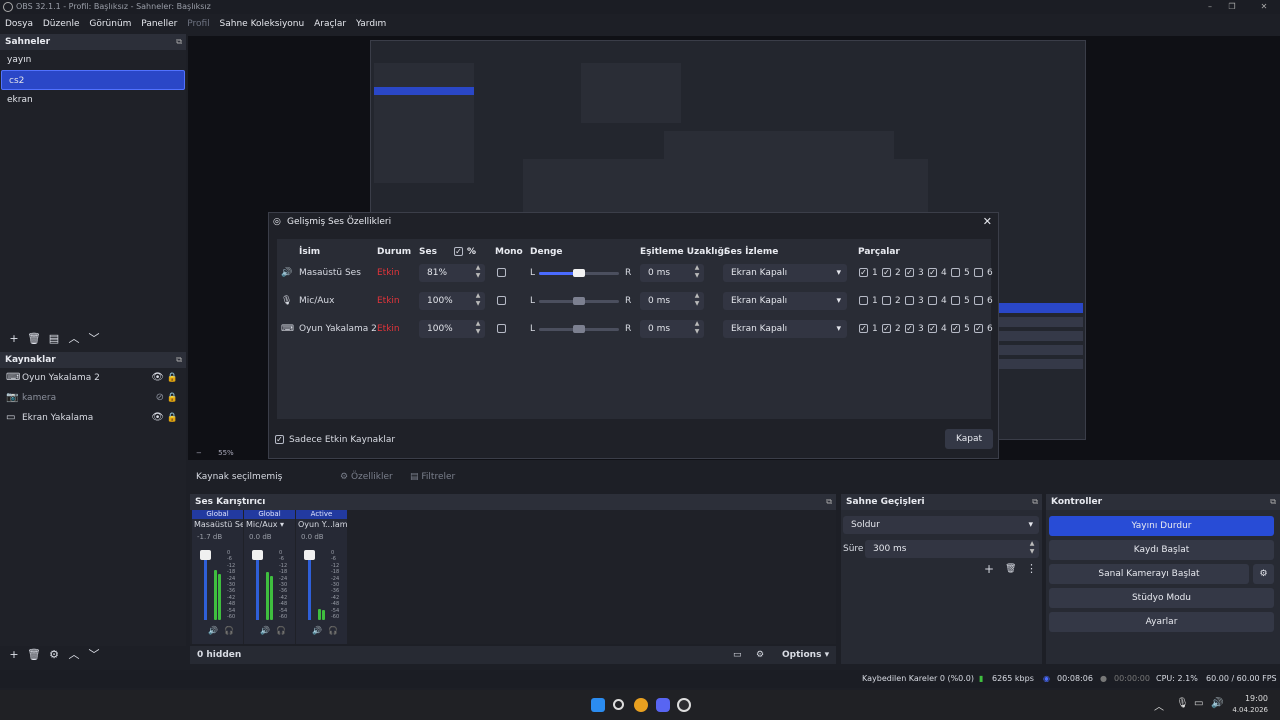 The width and height of the screenshot is (1280, 720). What do you see at coordinates (1251, 698) in the screenshot?
I see `clock-time: 19:00` at bounding box center [1251, 698].